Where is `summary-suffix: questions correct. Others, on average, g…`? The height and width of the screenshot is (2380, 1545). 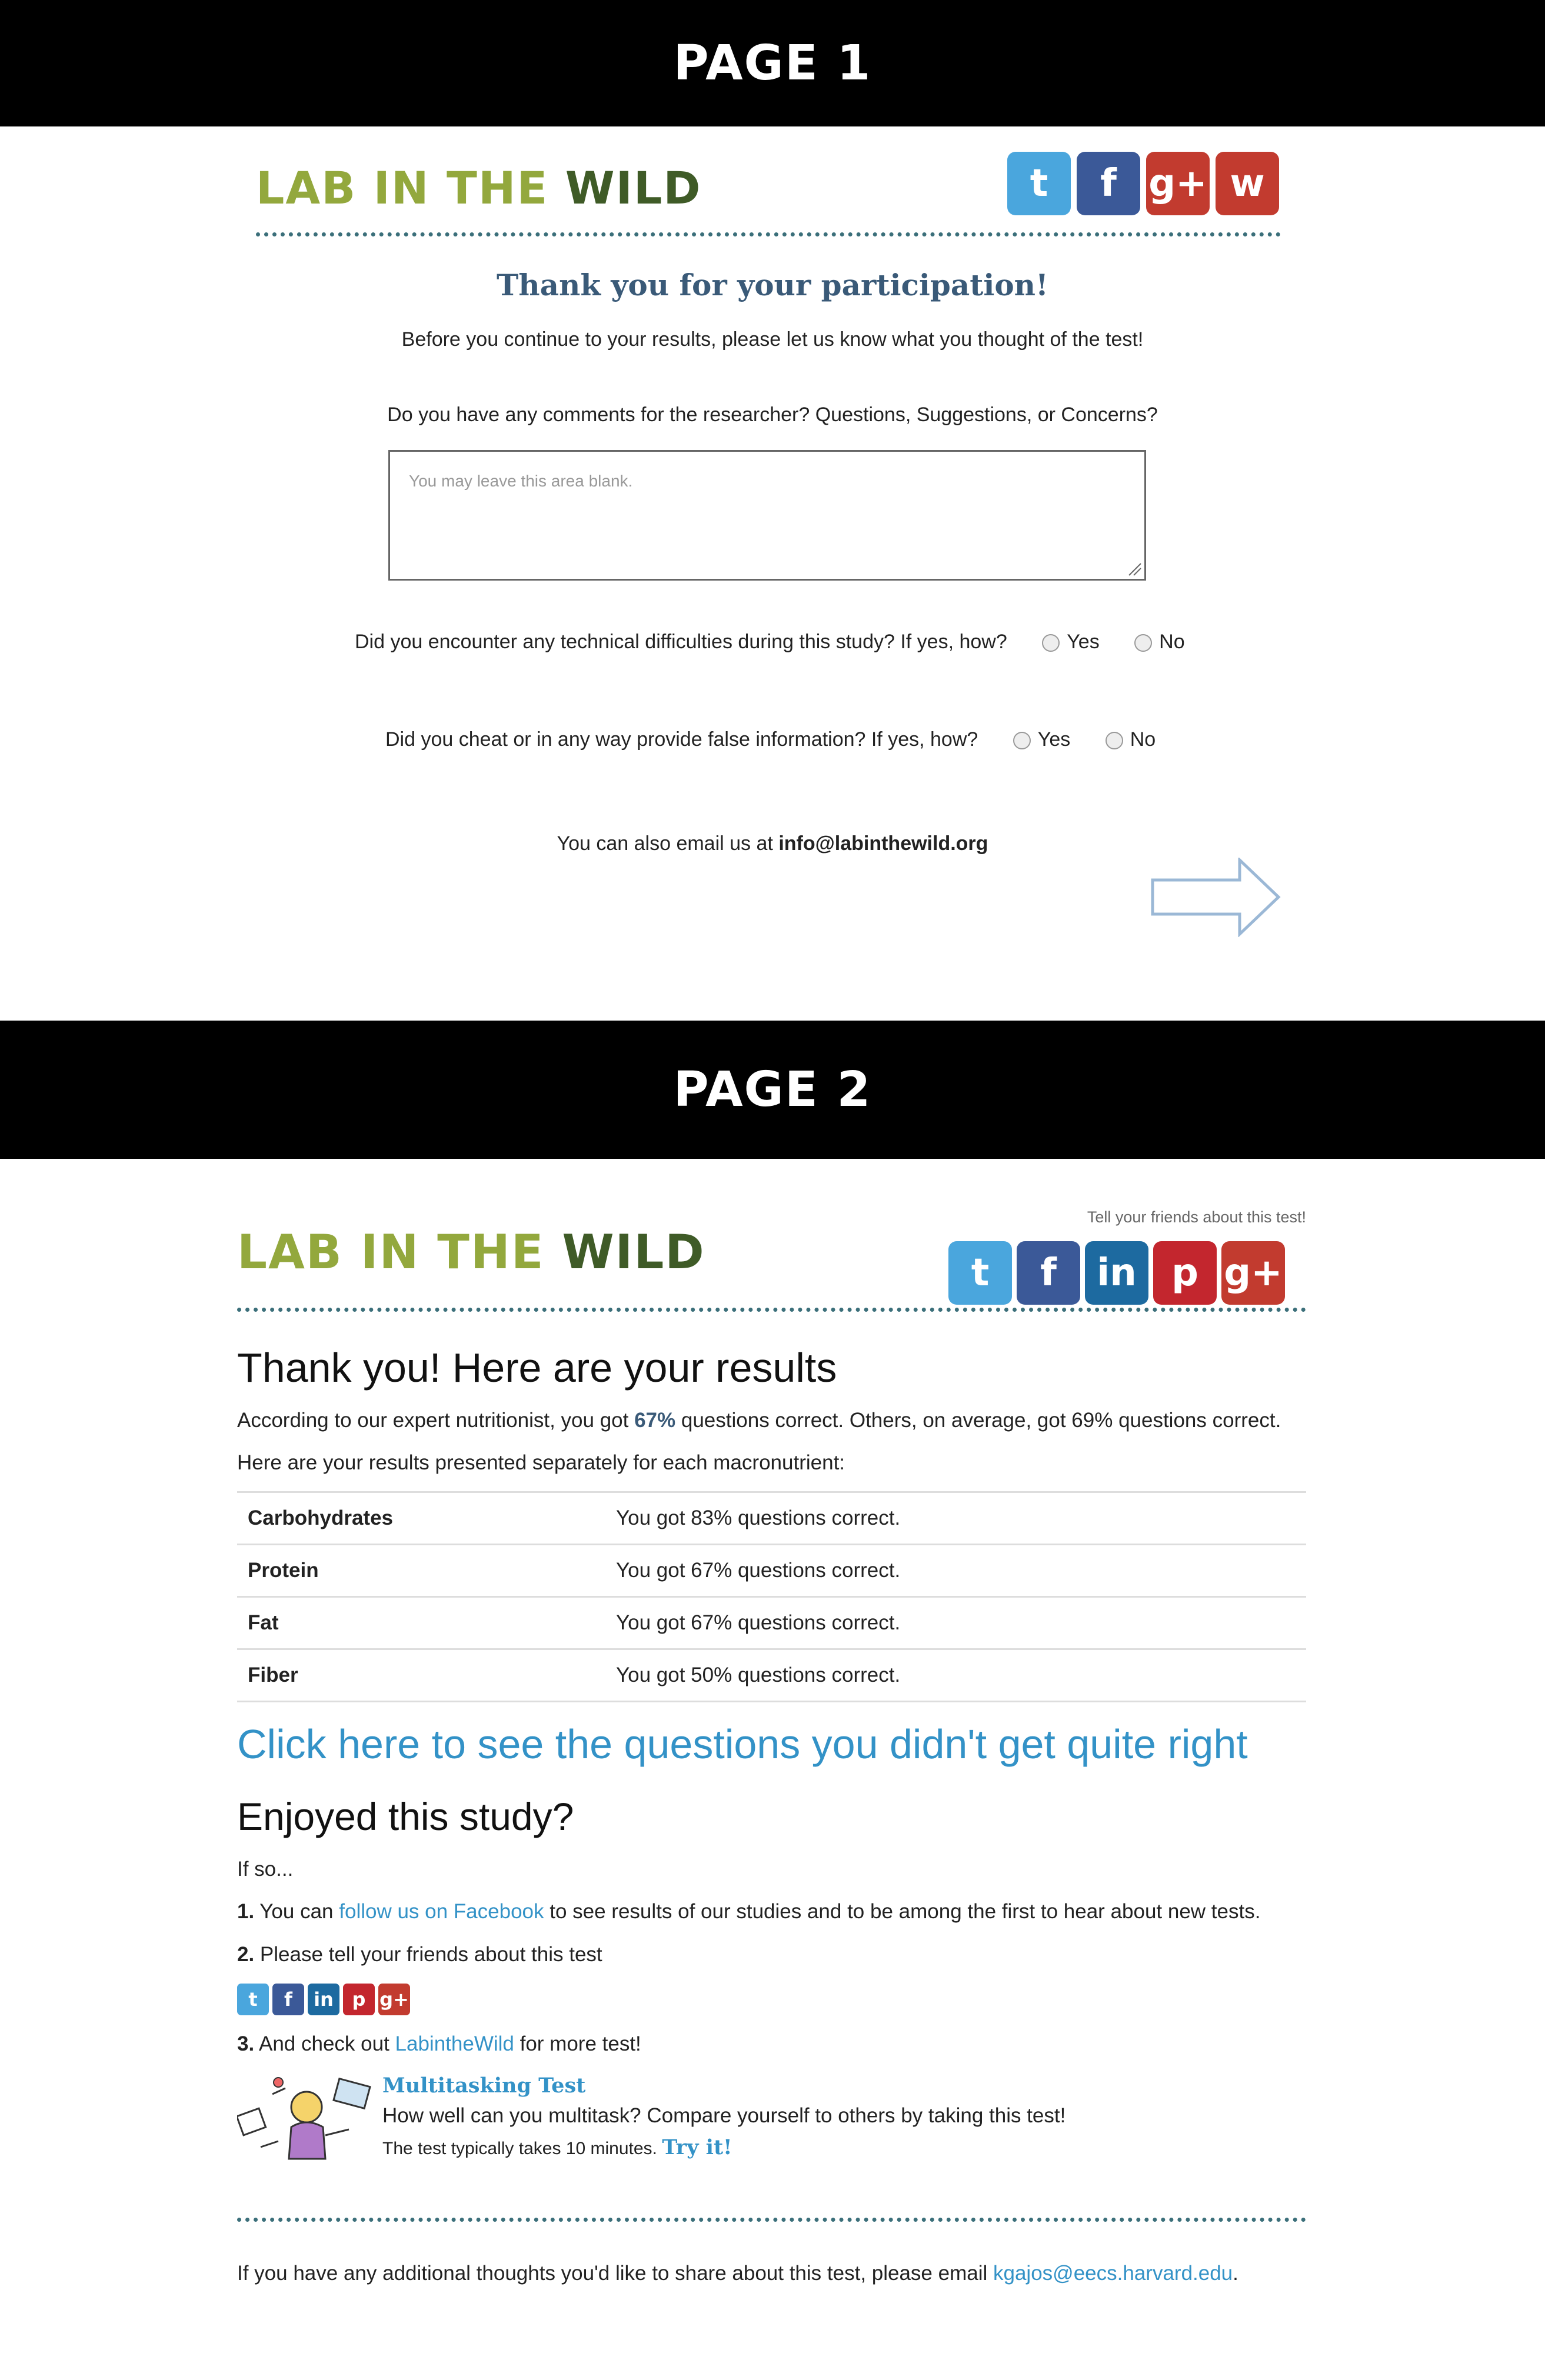
summary-suffix: questions correct. Others, on average, g… is located at coordinates (978, 1420).